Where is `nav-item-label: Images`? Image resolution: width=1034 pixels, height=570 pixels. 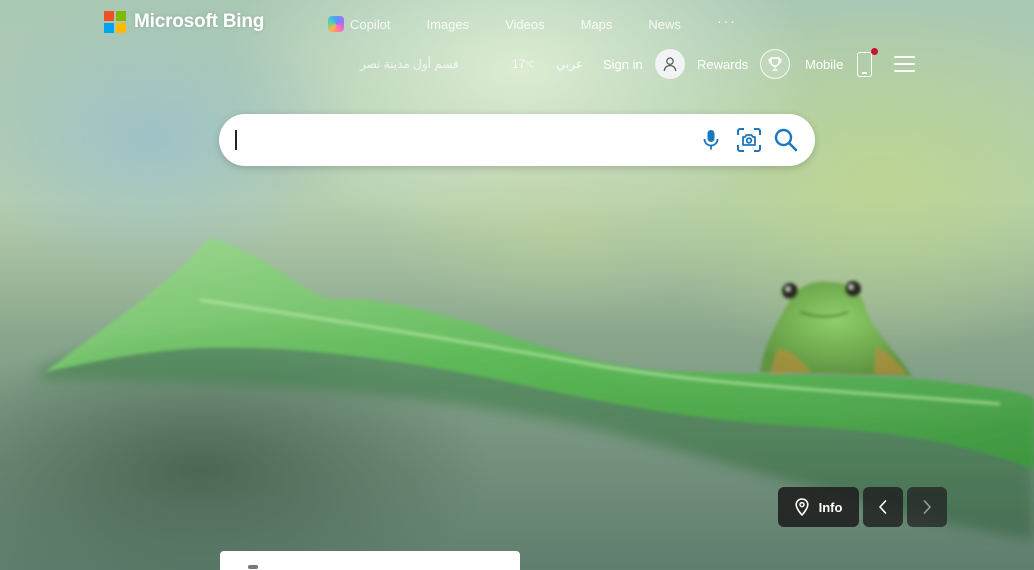
nav-item-label: Images is located at coordinates (448, 24).